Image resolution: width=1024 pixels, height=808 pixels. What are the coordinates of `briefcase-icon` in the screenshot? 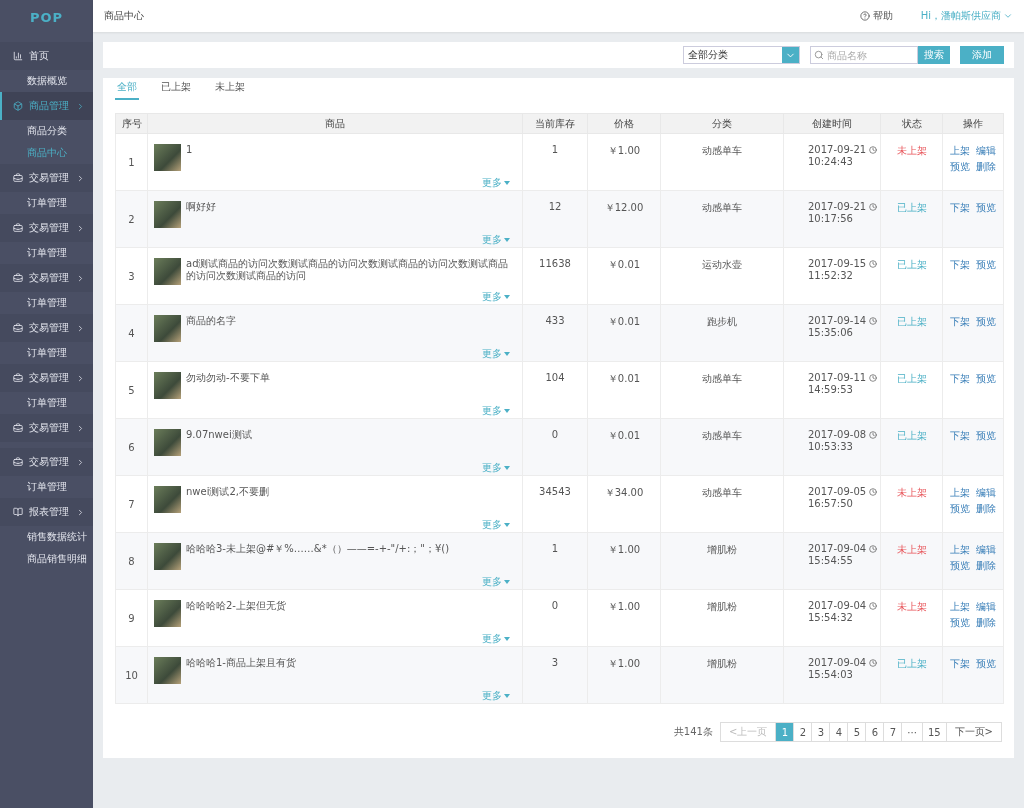 It's located at (18, 378).